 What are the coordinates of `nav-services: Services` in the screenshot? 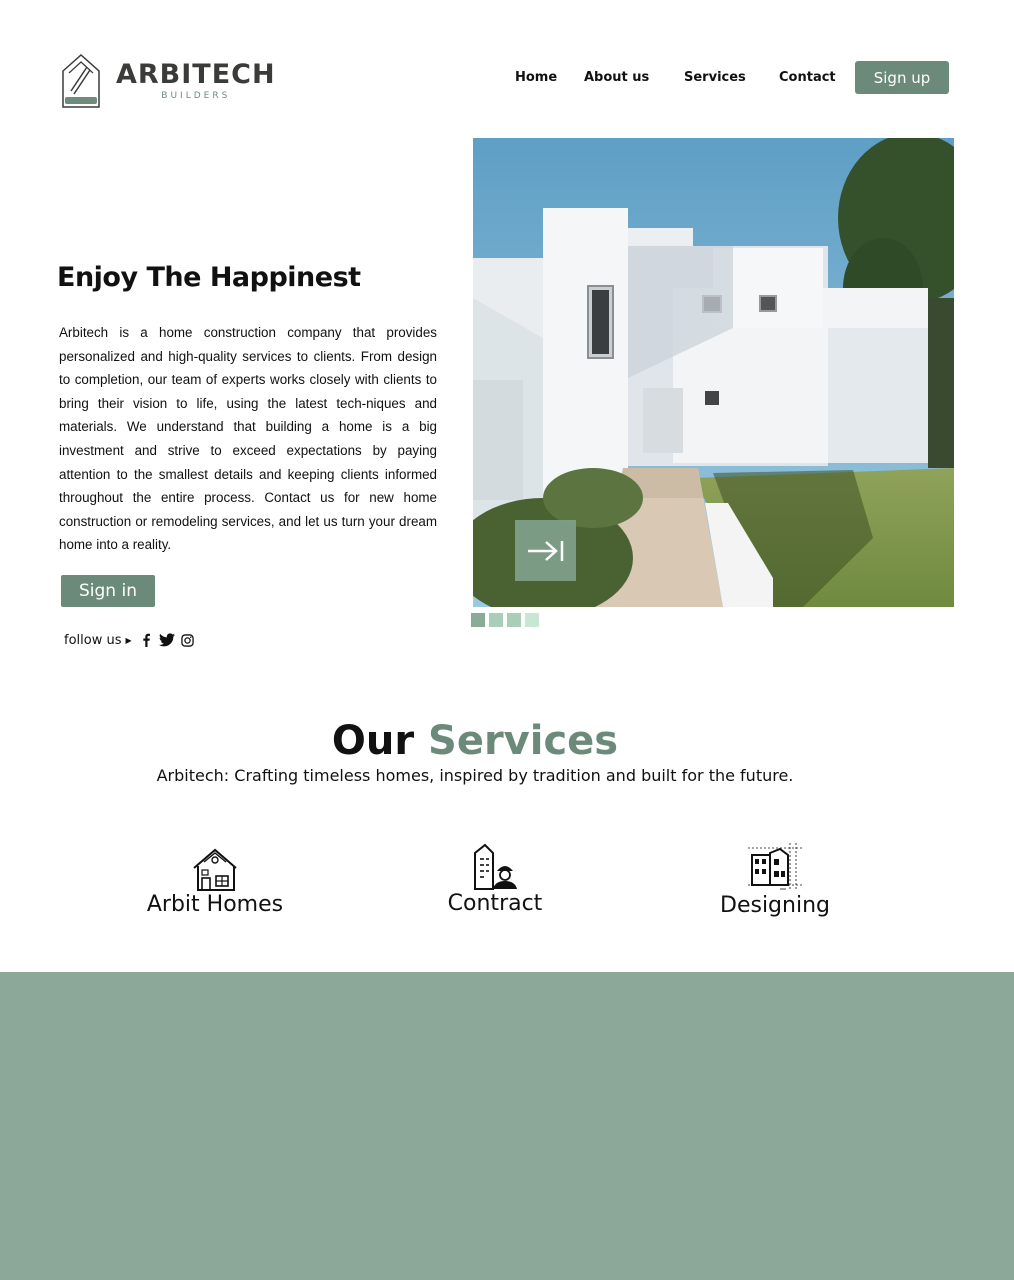 It's located at (715, 80).